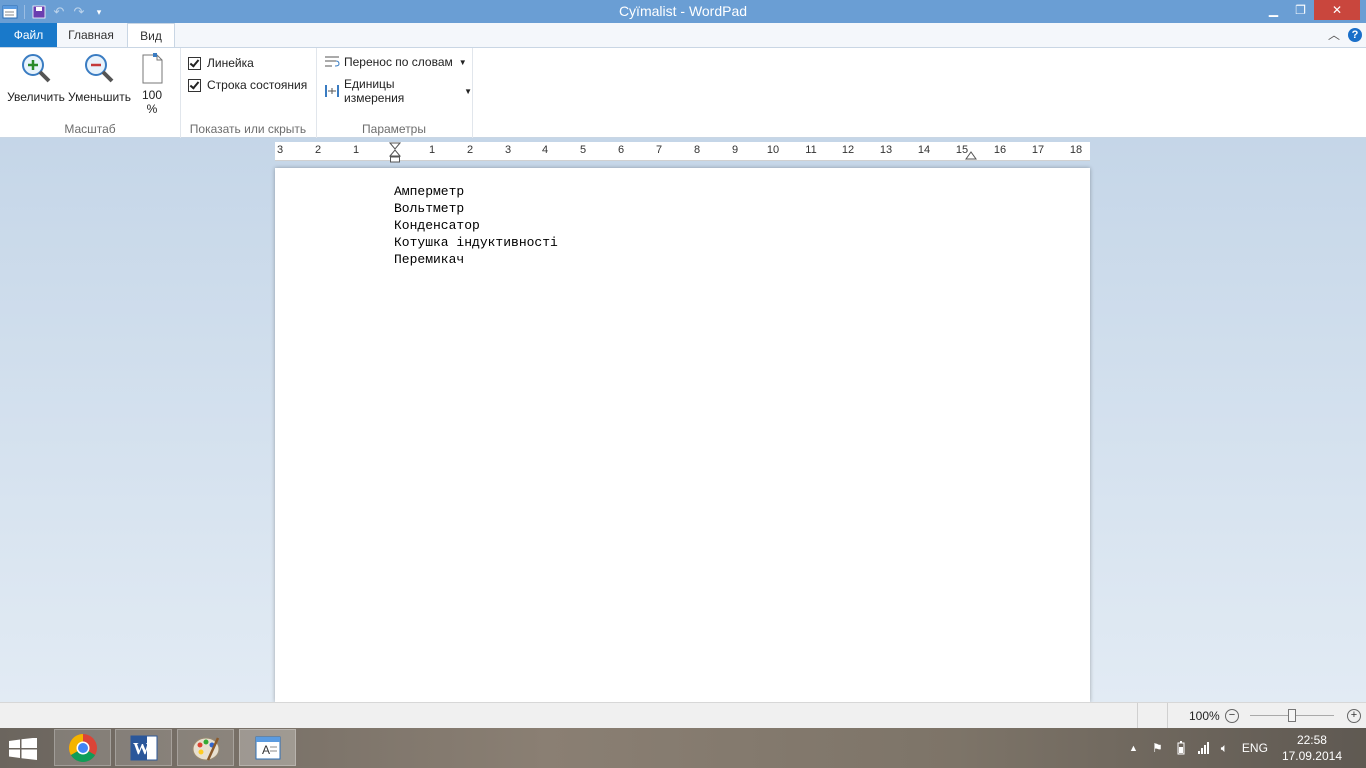 The image size is (1366, 768). Describe the element at coordinates (91, 35) in the screenshot. I see `tab-home: Главная` at that location.